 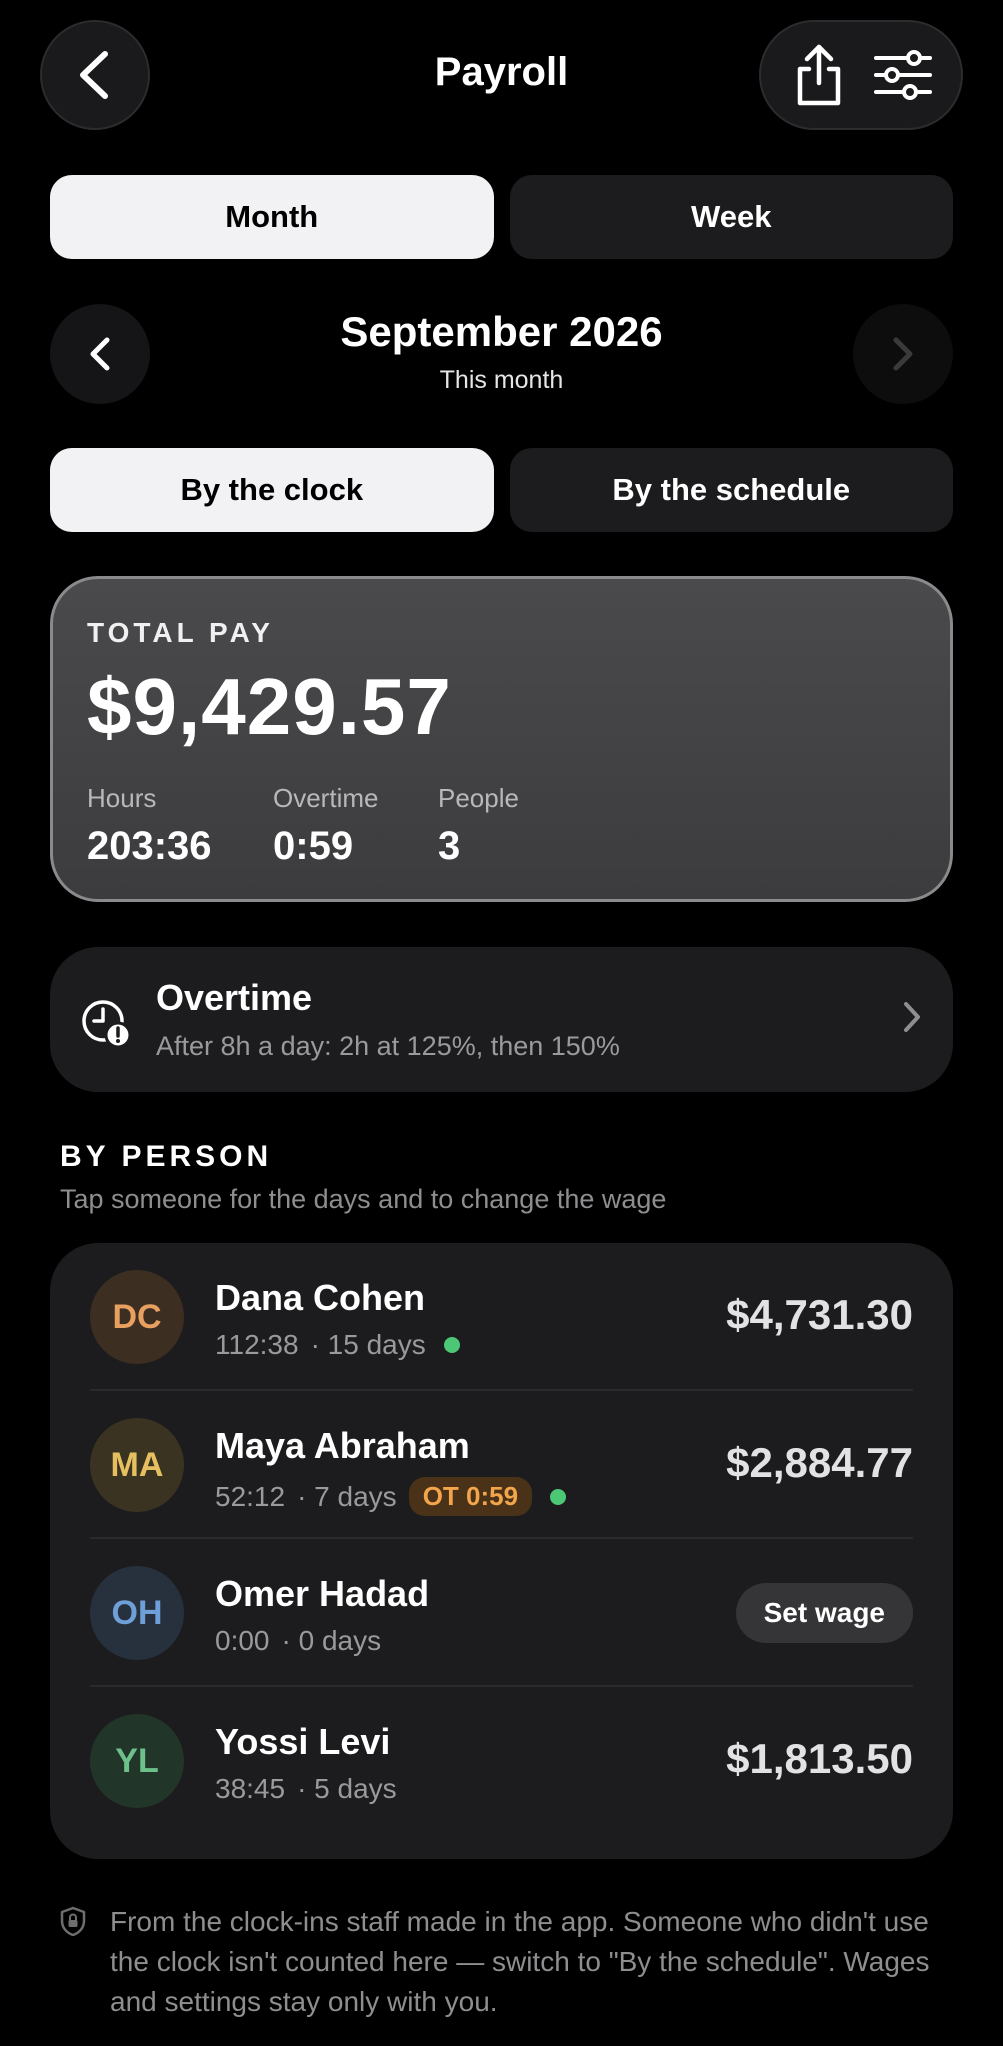 I want to click on filter-button, so click(x=903, y=75).